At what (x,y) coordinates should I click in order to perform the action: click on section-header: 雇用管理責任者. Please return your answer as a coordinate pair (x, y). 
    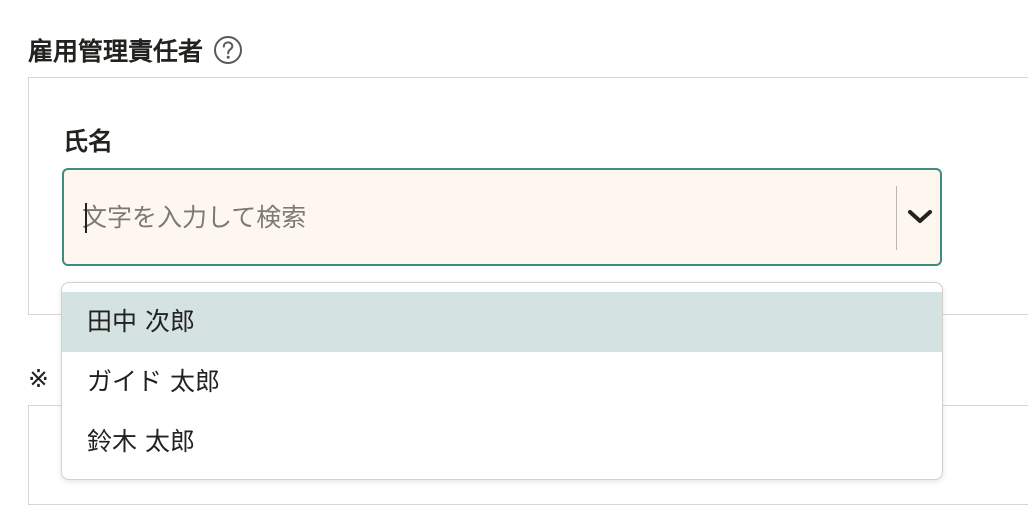
    Looking at the image, I should click on (135, 50).